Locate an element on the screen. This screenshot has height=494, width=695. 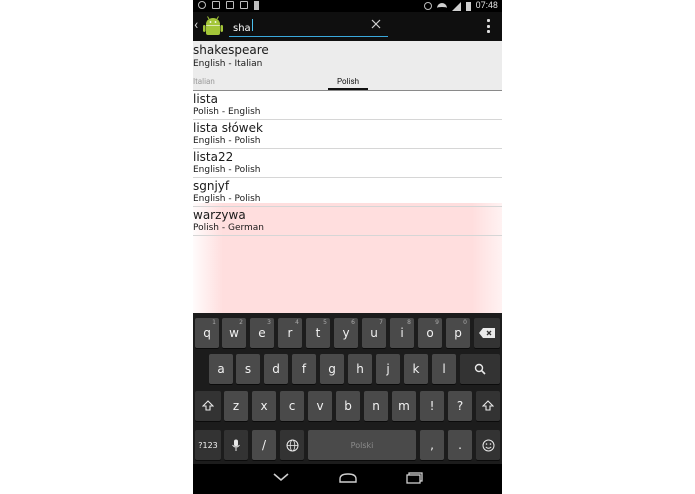
list-item-word: sgnjyf is located at coordinates (211, 186).